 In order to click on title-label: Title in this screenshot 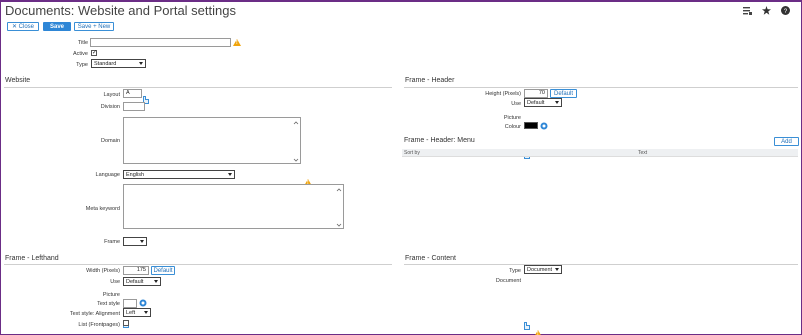, I will do `click(82, 43)`.